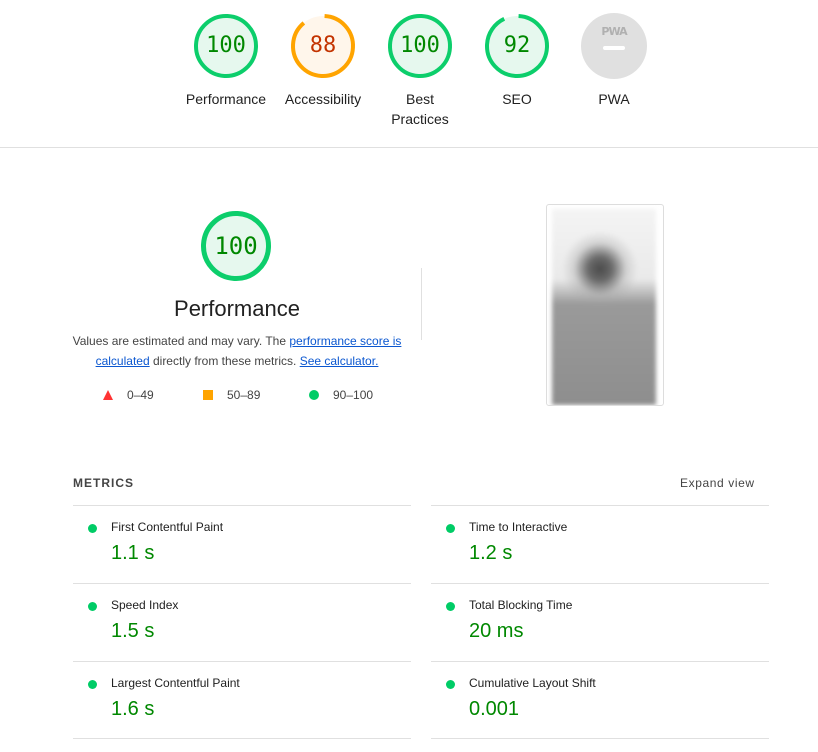 This screenshot has height=752, width=818. What do you see at coordinates (133, 553) in the screenshot?
I see `metric-value: 1.1 s` at bounding box center [133, 553].